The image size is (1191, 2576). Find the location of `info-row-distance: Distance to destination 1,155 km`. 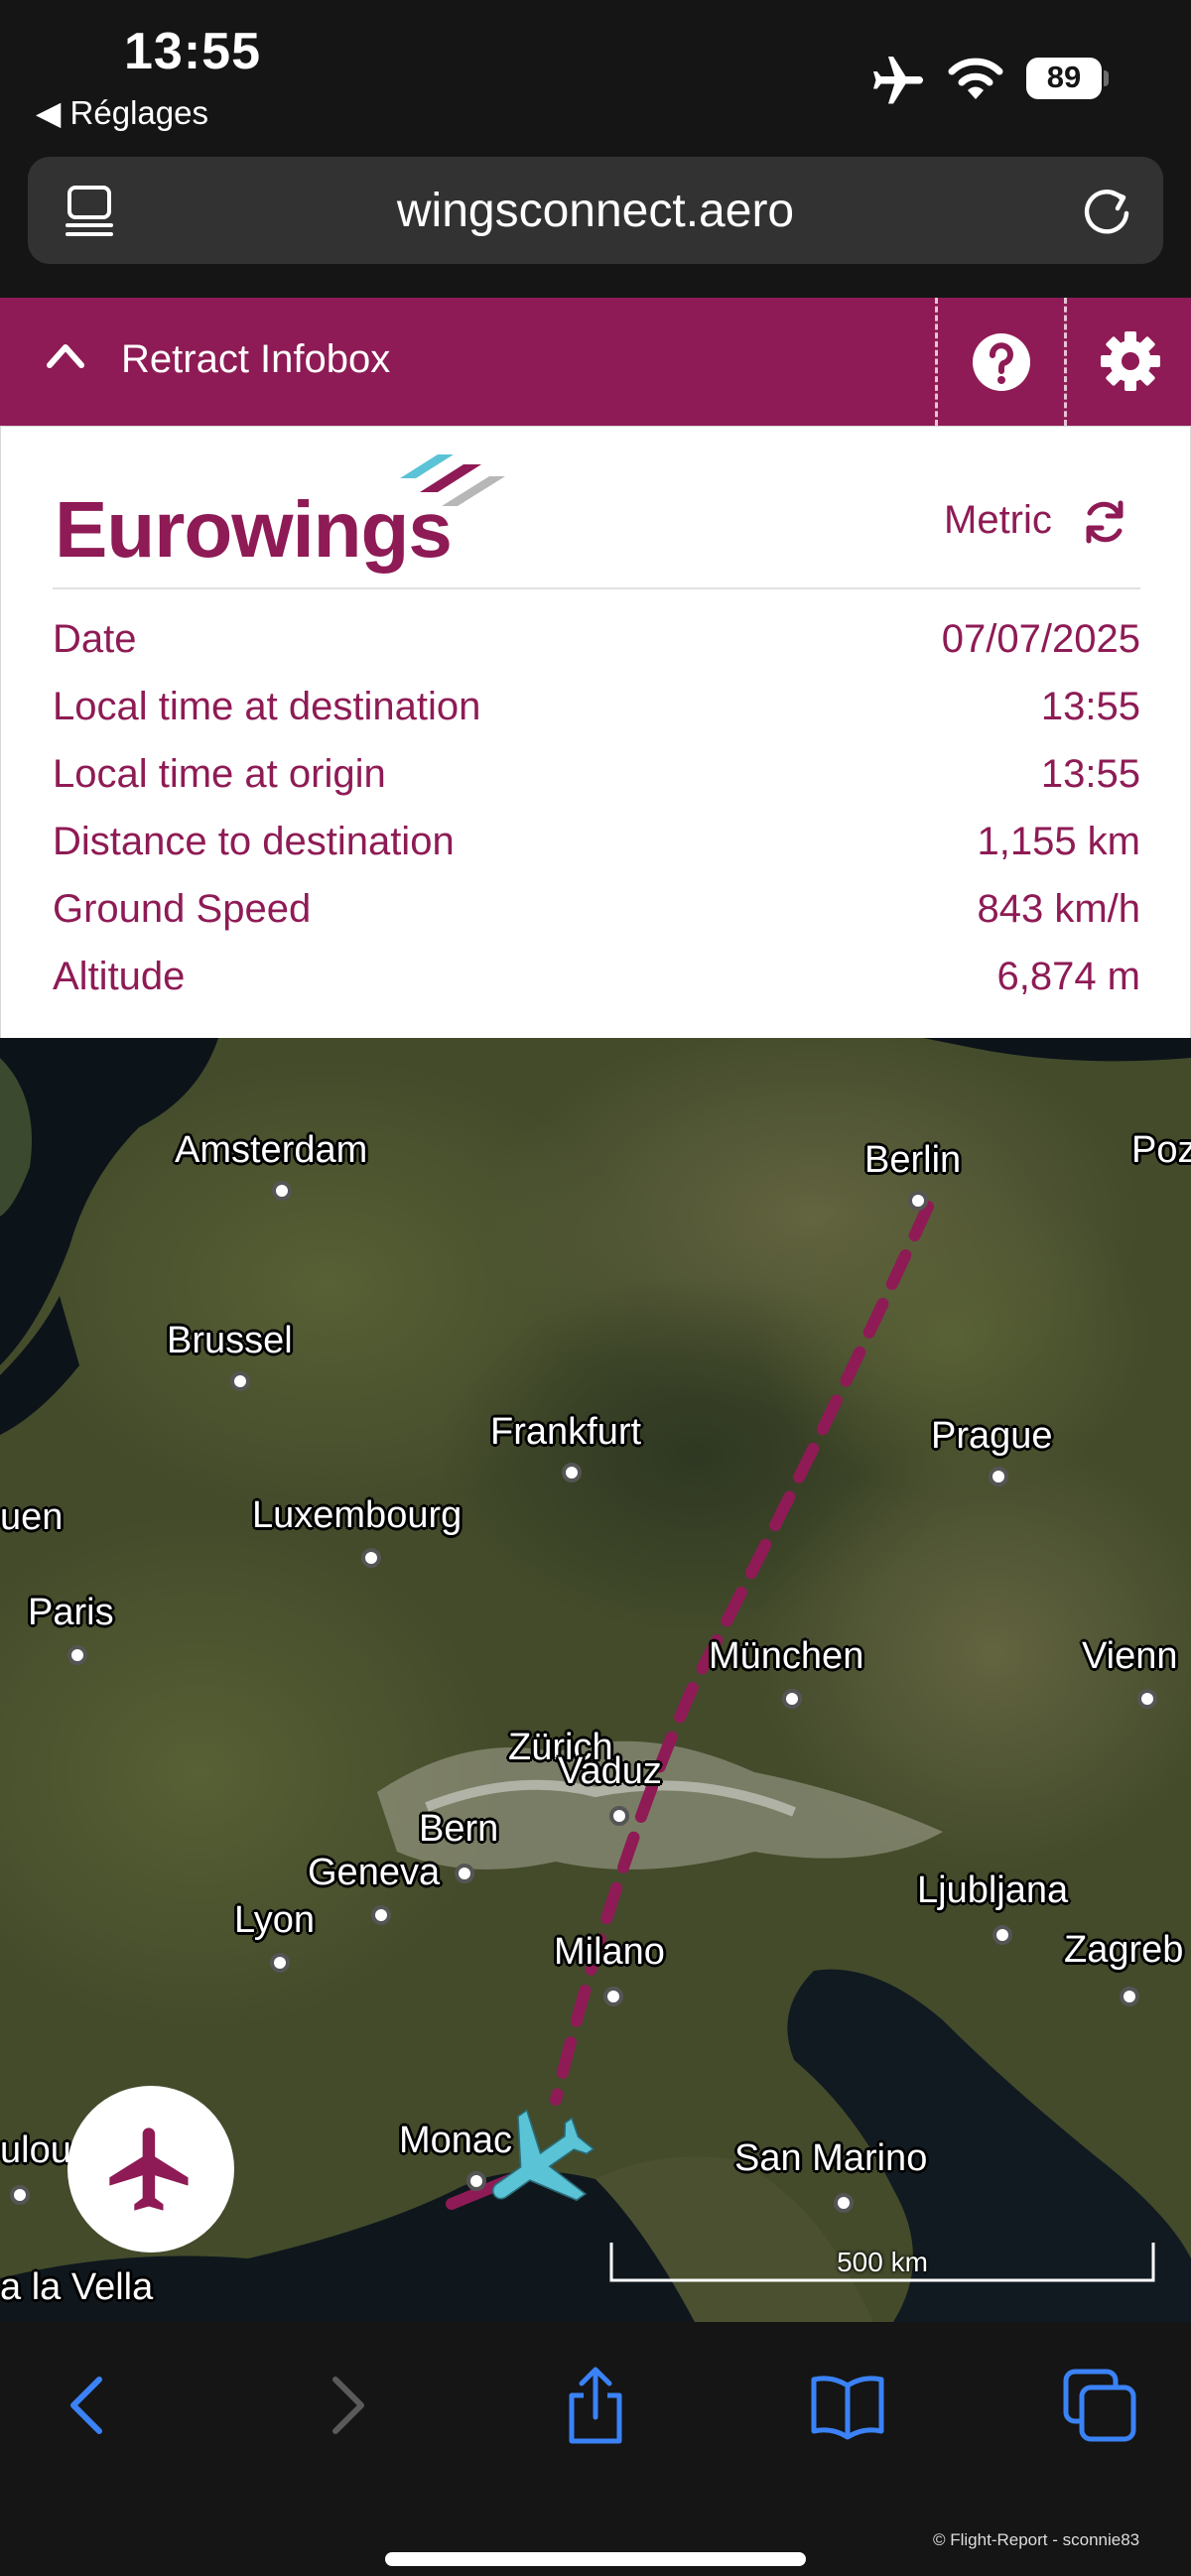

info-row-distance: Distance to destination 1,155 km is located at coordinates (597, 850).